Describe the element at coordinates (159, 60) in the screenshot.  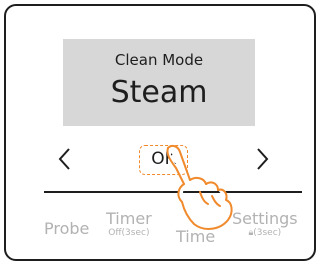
I see `mode-label: Clean Mode` at that location.